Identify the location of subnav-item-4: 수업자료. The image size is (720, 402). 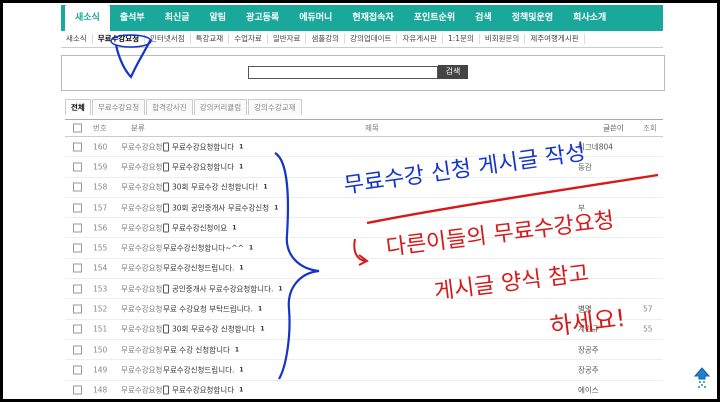
(248, 39).